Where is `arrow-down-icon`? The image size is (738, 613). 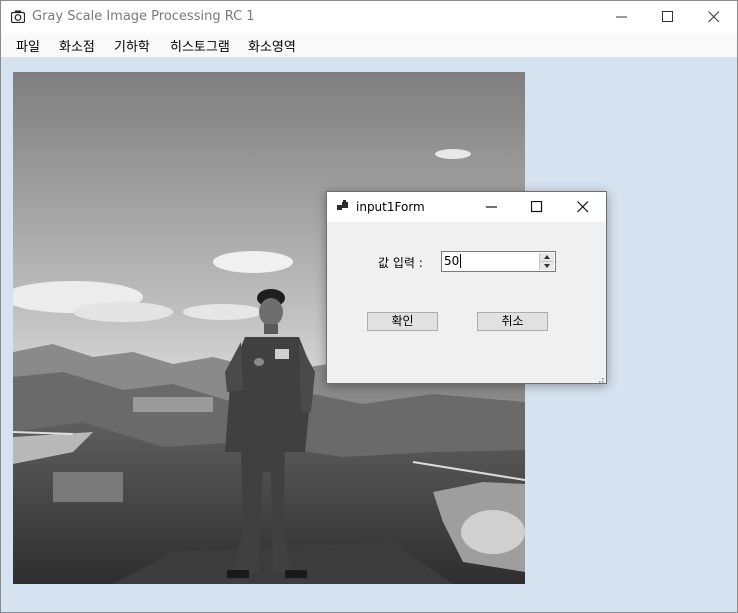
arrow-down-icon is located at coordinates (547, 266).